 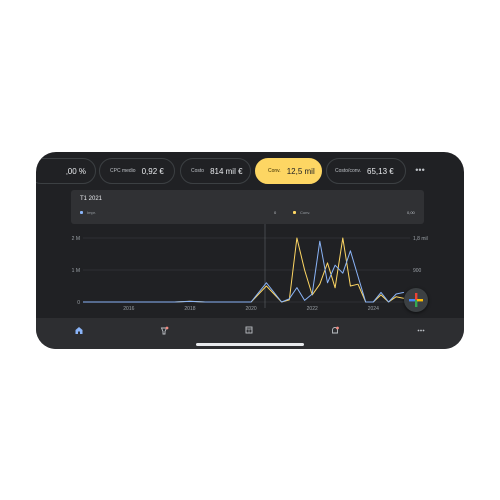 What do you see at coordinates (411, 212) in the screenshot?
I see `tooltip-value: 0,00` at bounding box center [411, 212].